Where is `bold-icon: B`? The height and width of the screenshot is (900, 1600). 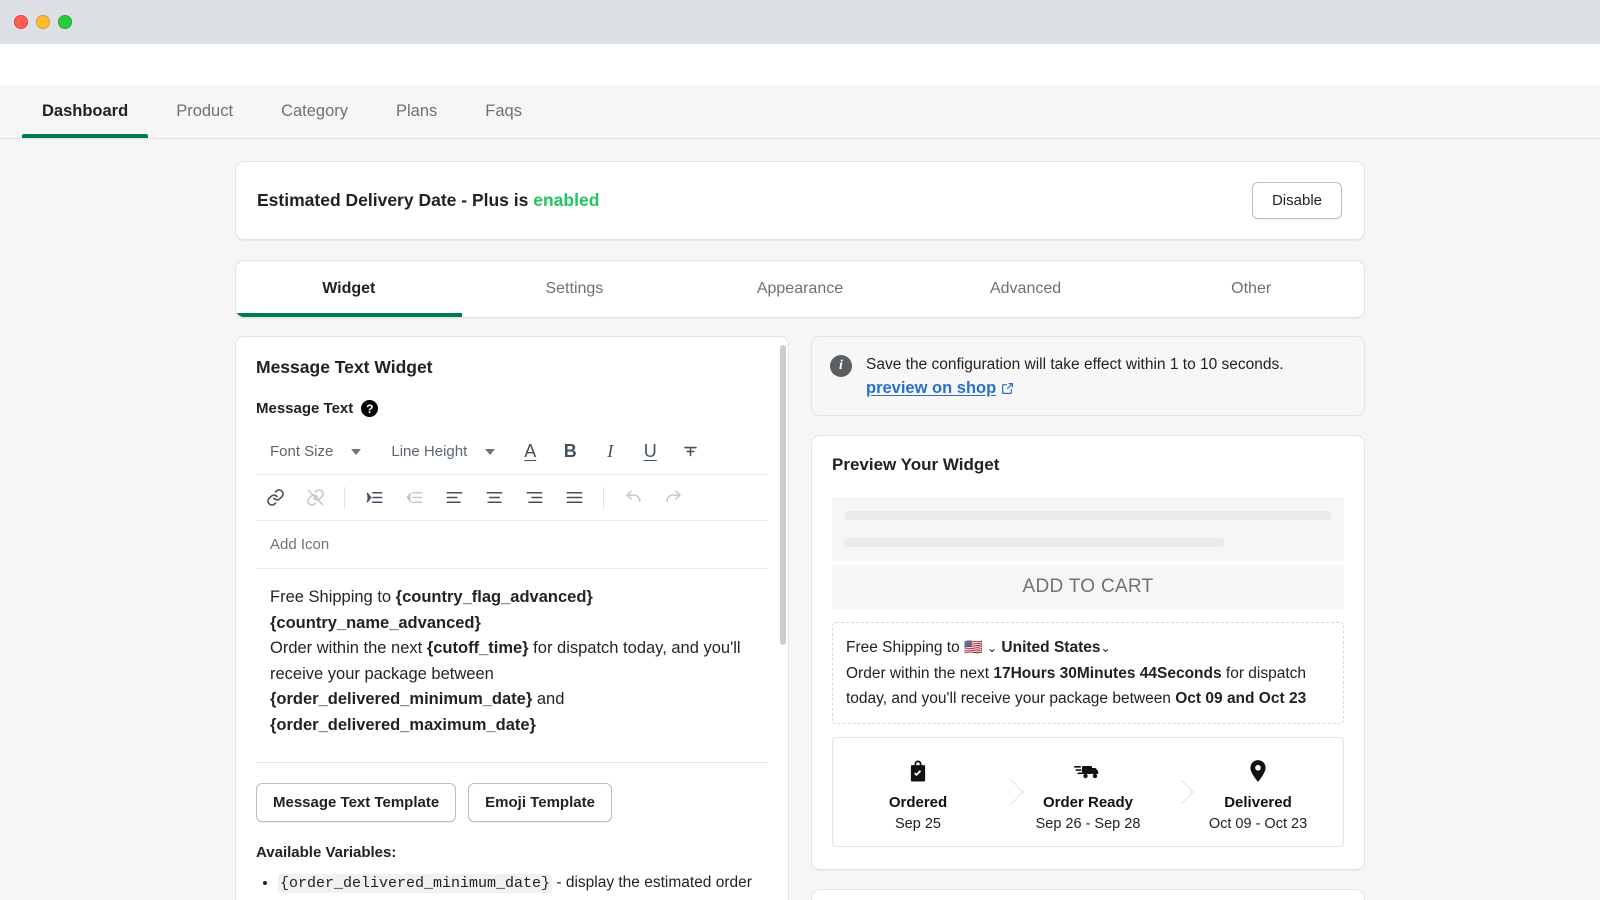
bold-icon: B is located at coordinates (570, 452).